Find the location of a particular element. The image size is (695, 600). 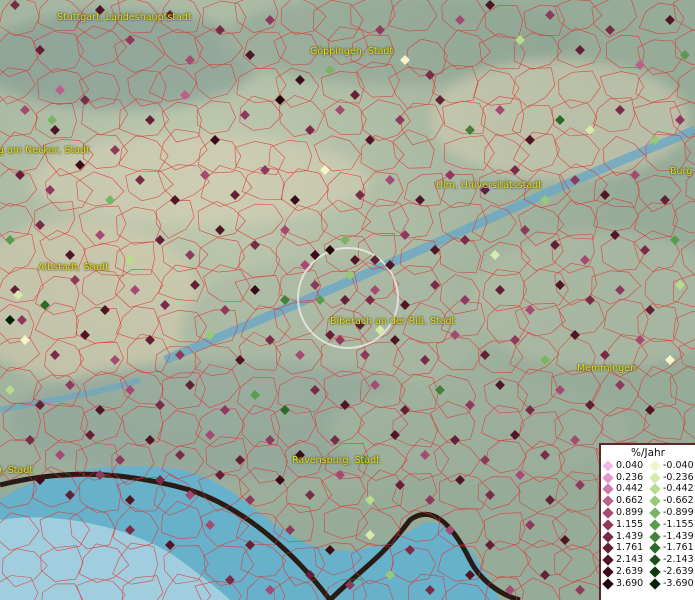

legend-label: -1.155 is located at coordinates (678, 524).